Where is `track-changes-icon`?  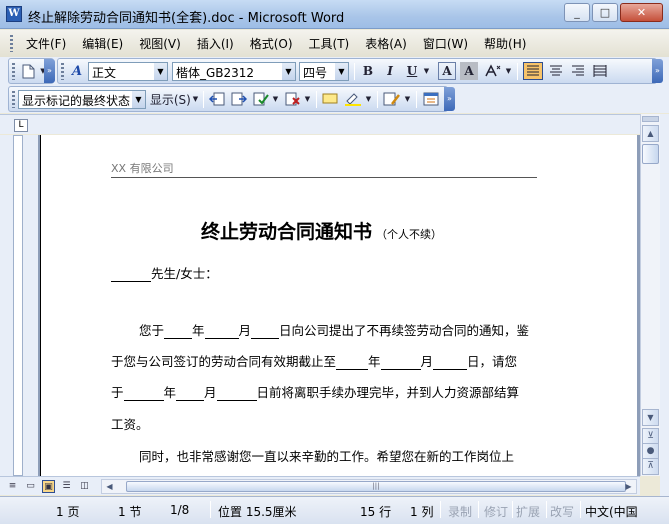
track-changes-icon is located at coordinates (392, 99).